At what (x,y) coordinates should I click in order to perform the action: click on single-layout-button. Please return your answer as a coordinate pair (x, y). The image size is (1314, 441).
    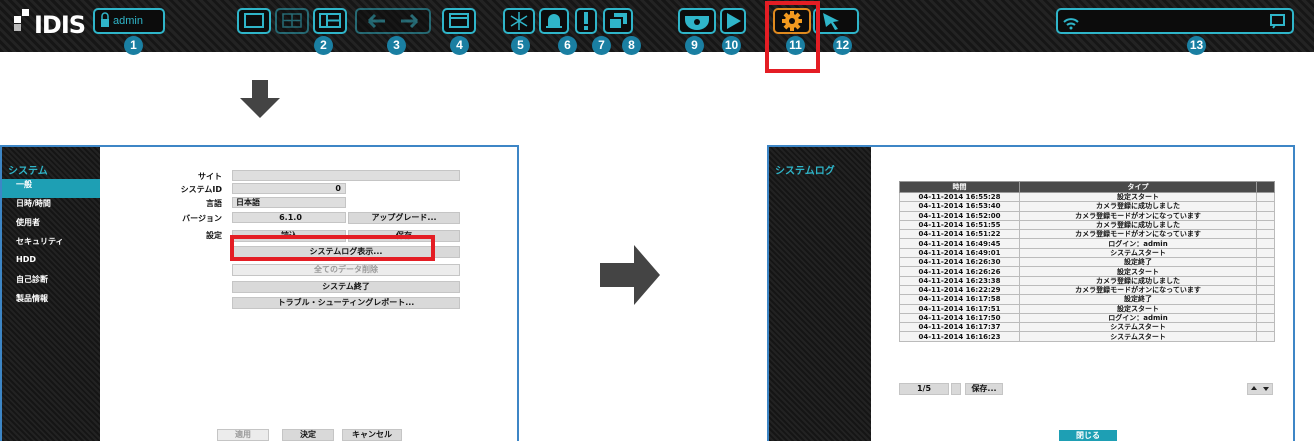
    Looking at the image, I should click on (254, 21).